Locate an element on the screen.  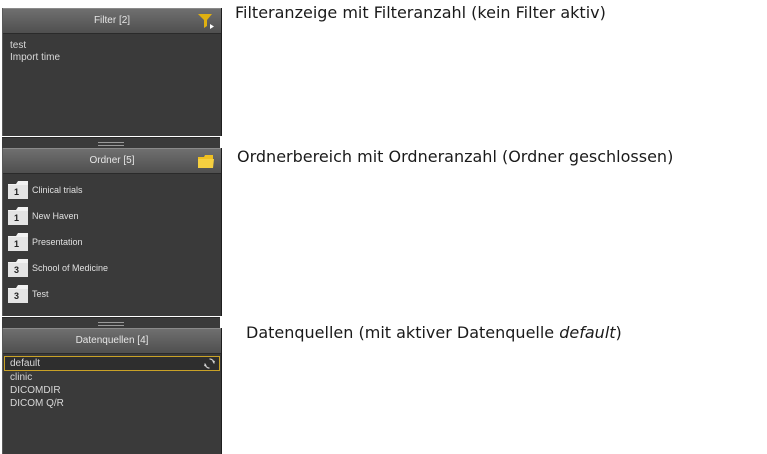
folder-item: 3 Test is located at coordinates (112, 294).